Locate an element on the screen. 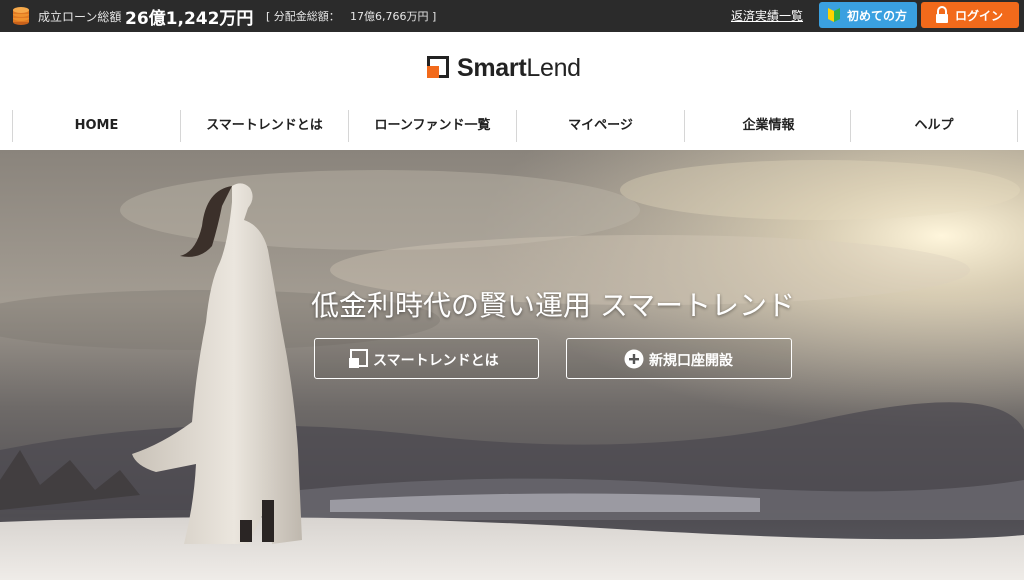 The height and width of the screenshot is (580, 1024). distribution-value: 17億6,766万円 ] is located at coordinates (393, 16).